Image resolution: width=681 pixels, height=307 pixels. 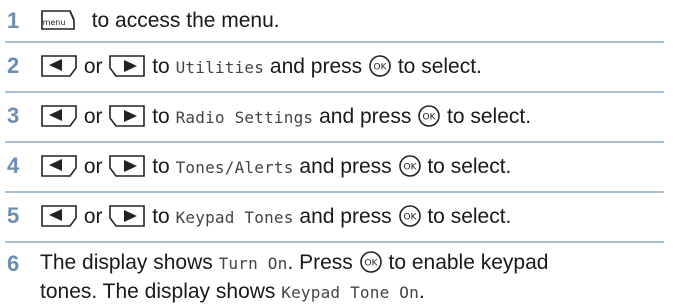 I want to click on press-text: . Press, so click(x=320, y=262).